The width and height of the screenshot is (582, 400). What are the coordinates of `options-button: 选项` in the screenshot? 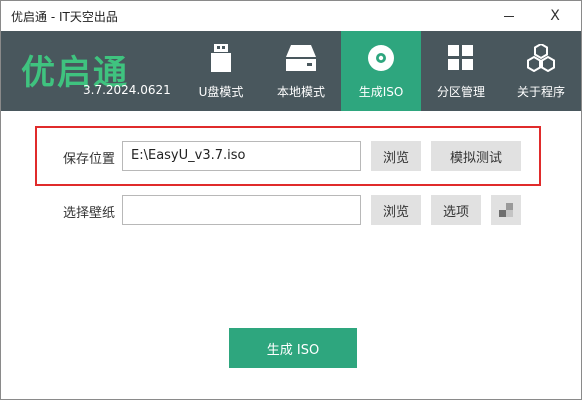 It's located at (456, 210).